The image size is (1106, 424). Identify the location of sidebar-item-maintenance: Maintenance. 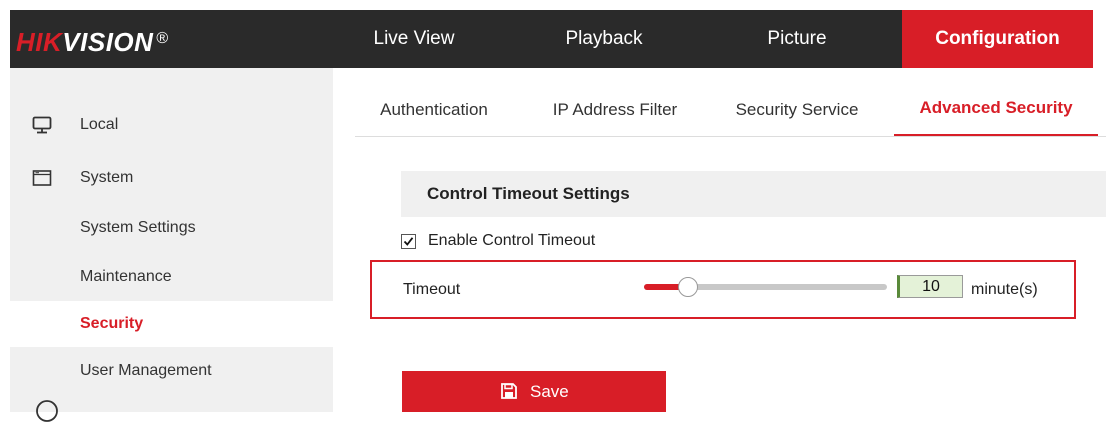
(171, 277).